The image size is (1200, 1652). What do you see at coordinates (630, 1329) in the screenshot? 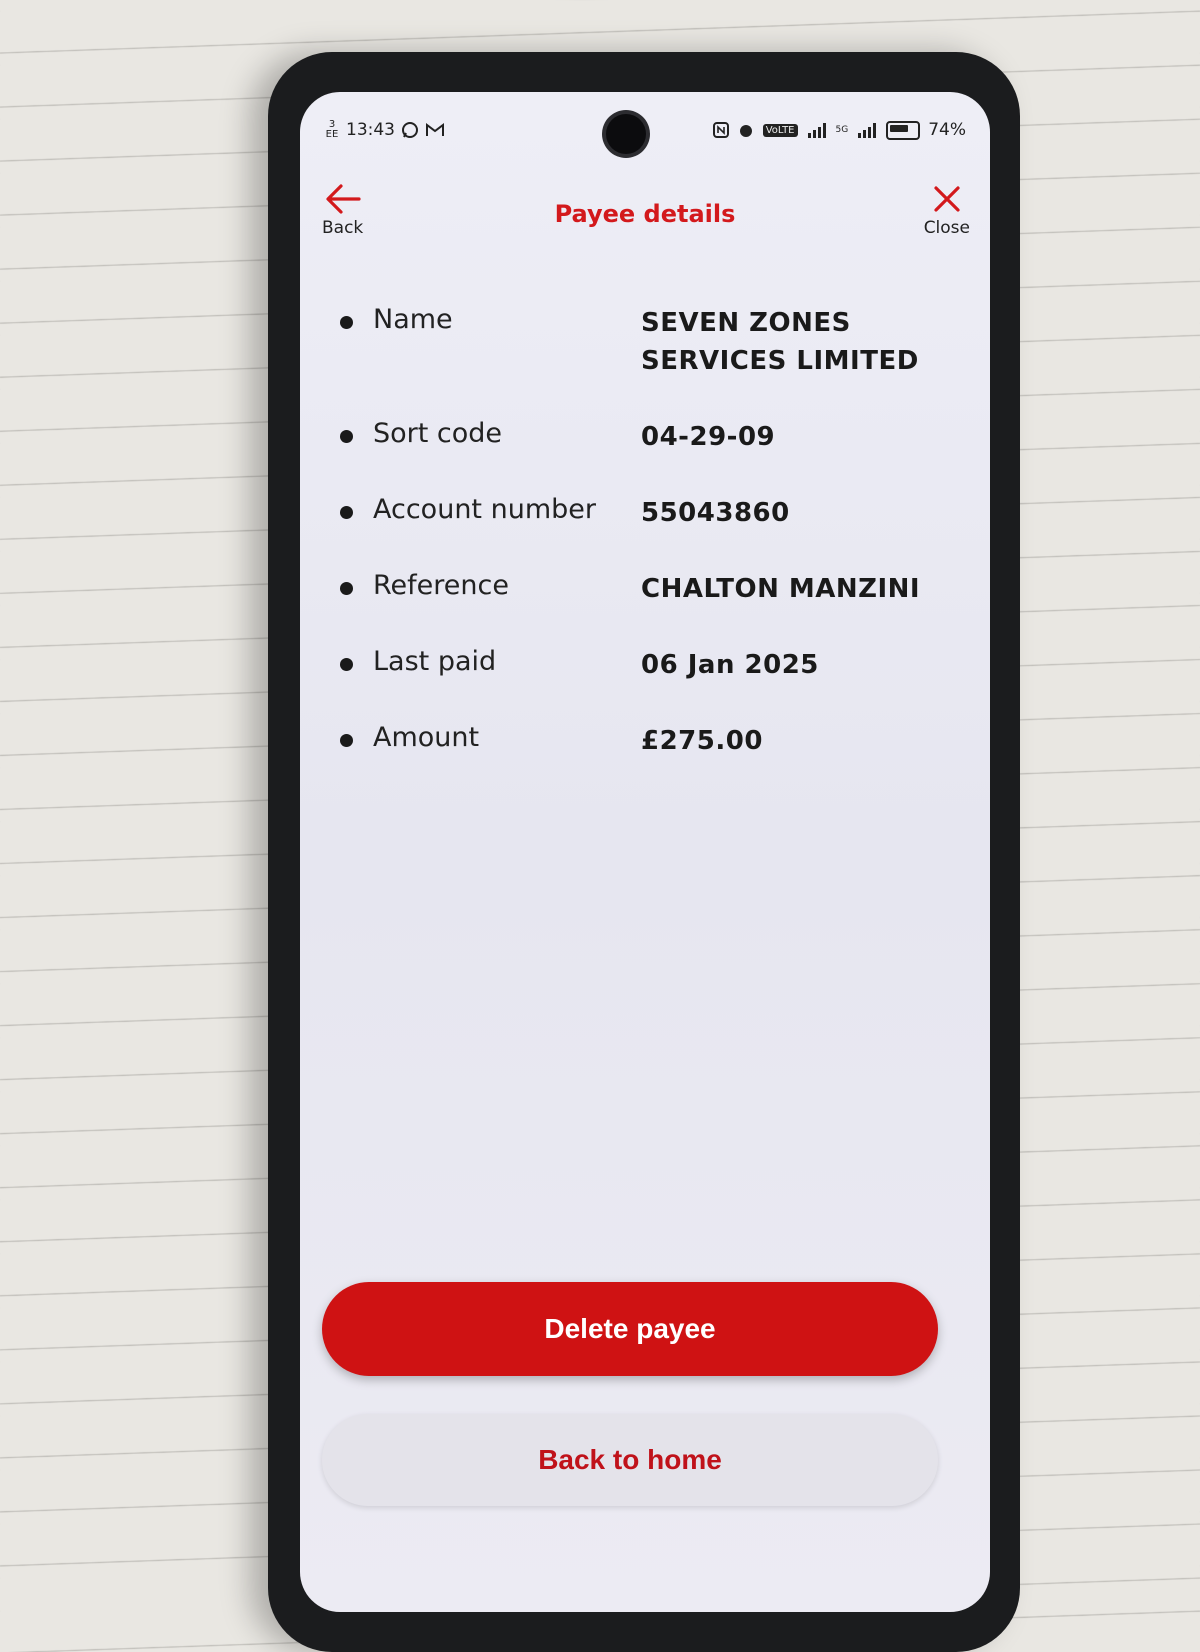
I see `delete-payee-button: Delete payee` at bounding box center [630, 1329].